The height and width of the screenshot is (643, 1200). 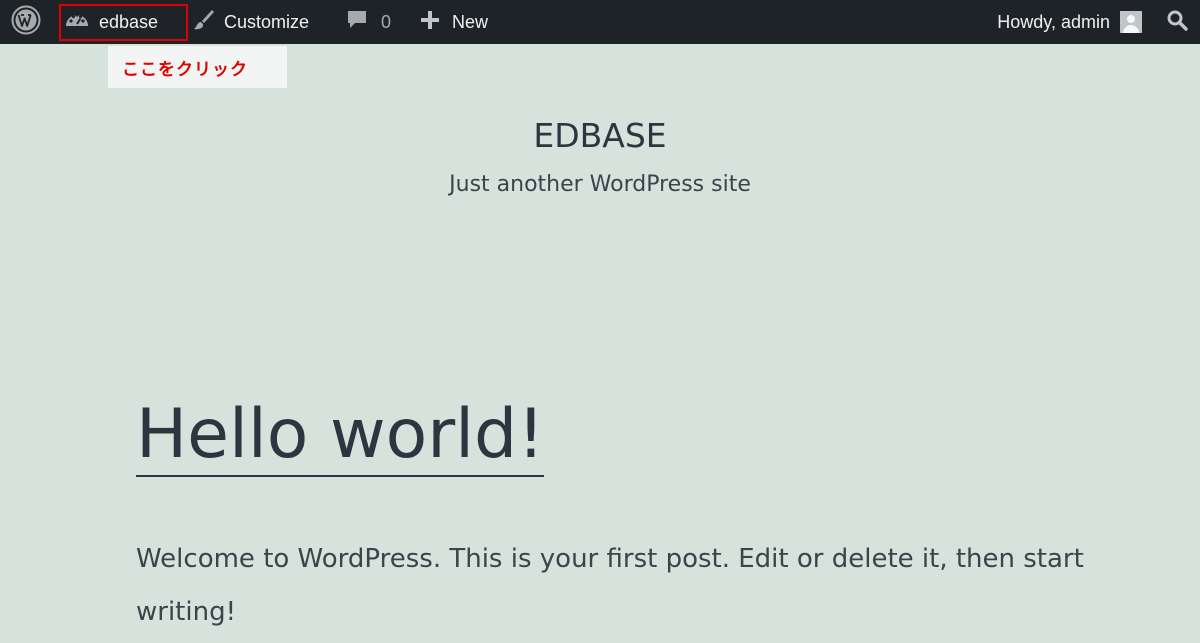 I want to click on account-greeting: Howdy, admin, so click(x=1053, y=21).